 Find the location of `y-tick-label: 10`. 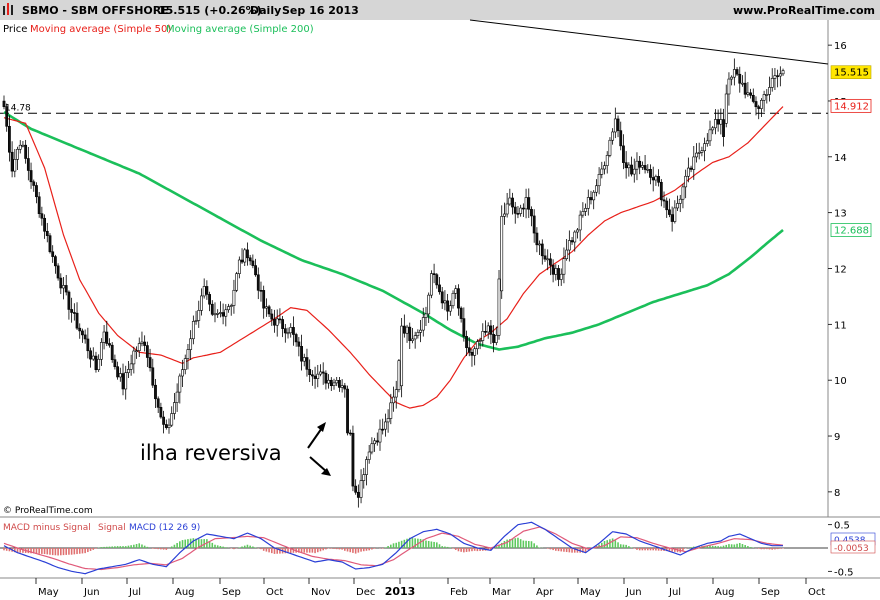

y-tick-label: 10 is located at coordinates (840, 381).